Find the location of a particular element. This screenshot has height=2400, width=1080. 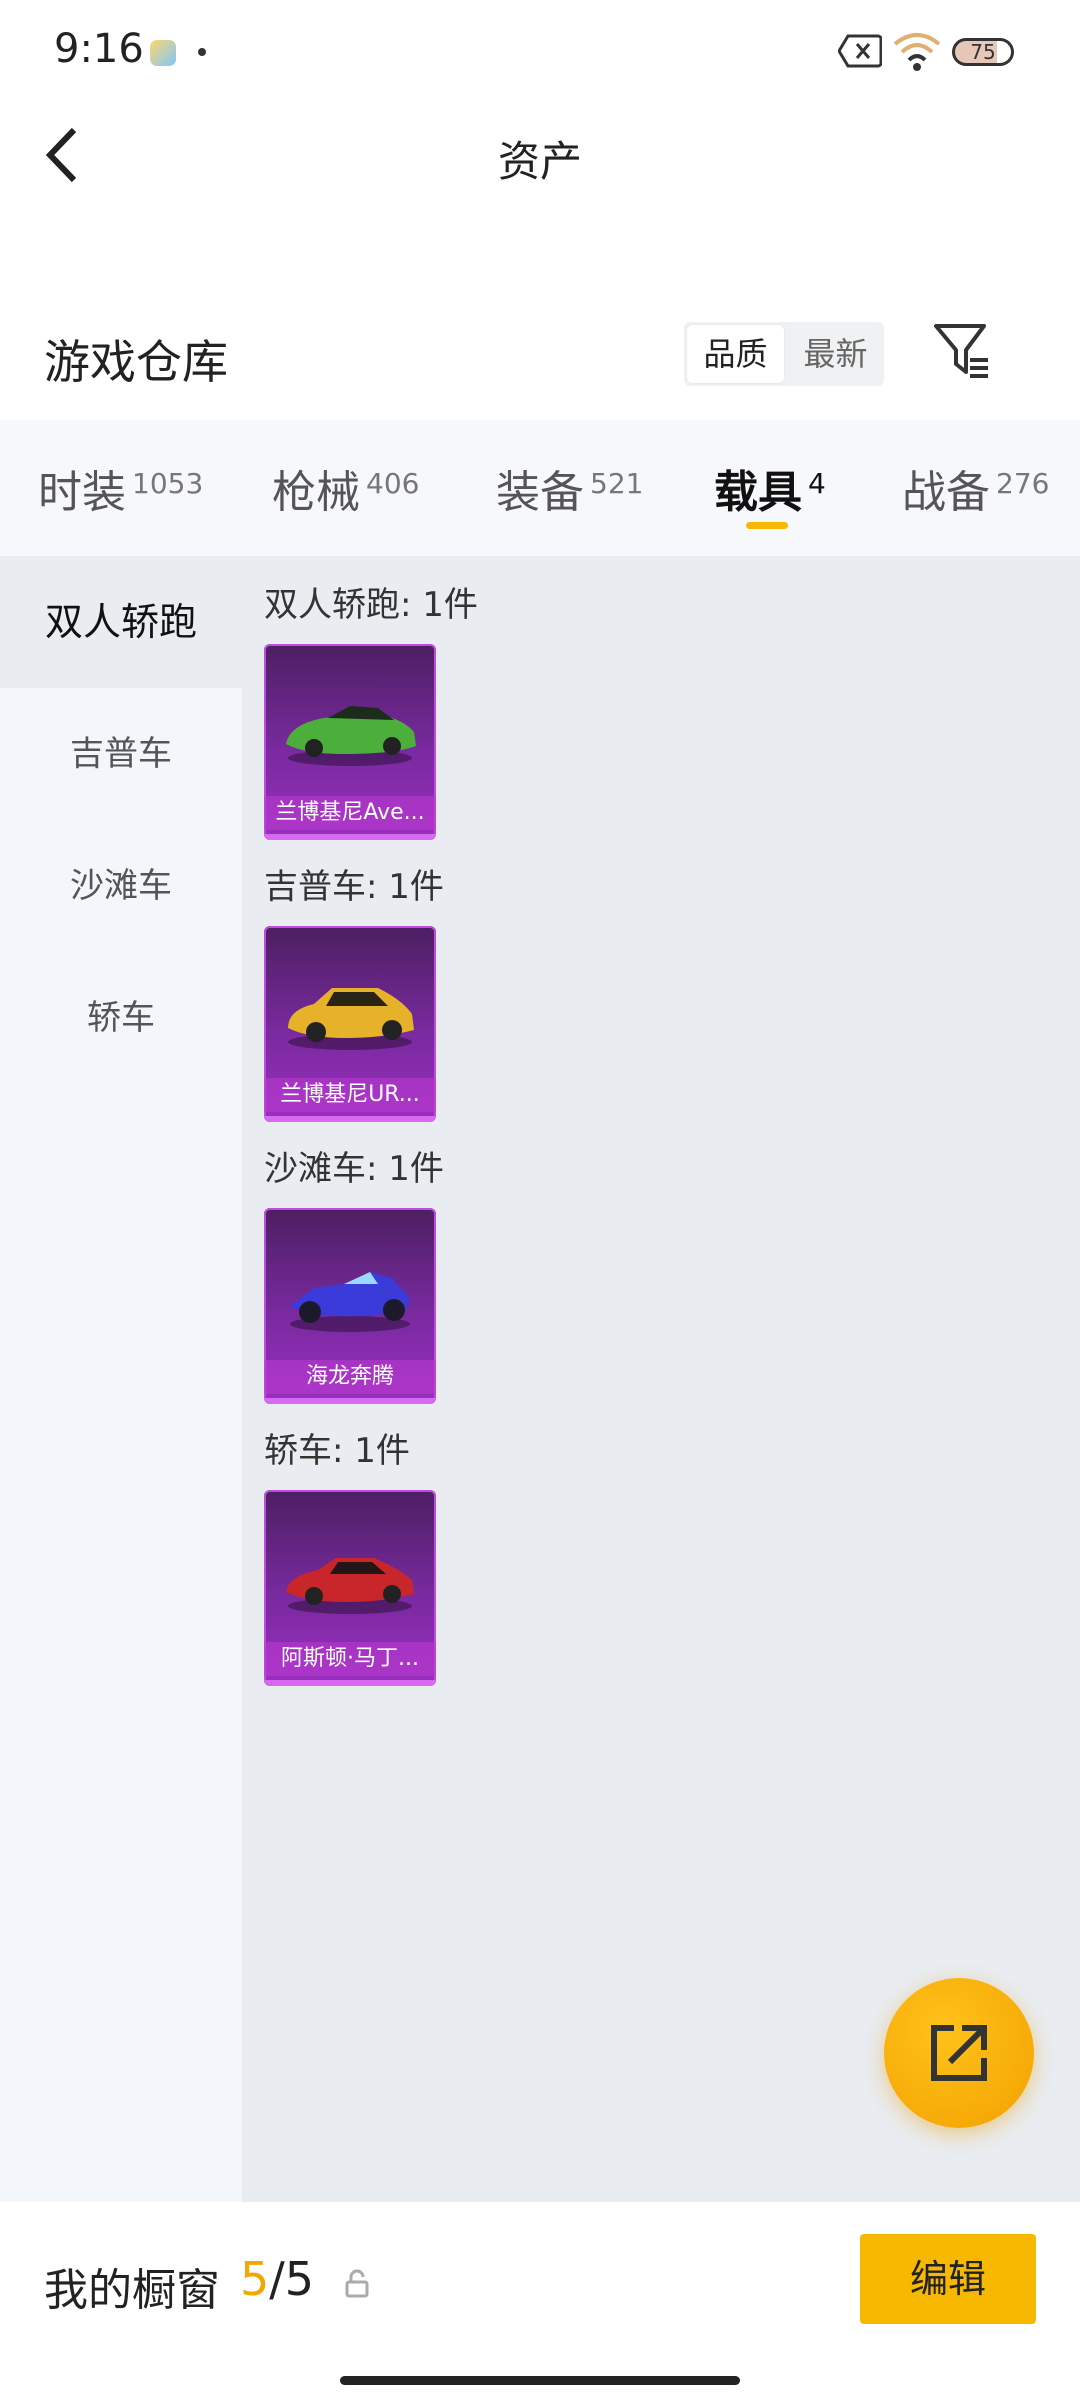

tab-count: 406 is located at coordinates (393, 483).